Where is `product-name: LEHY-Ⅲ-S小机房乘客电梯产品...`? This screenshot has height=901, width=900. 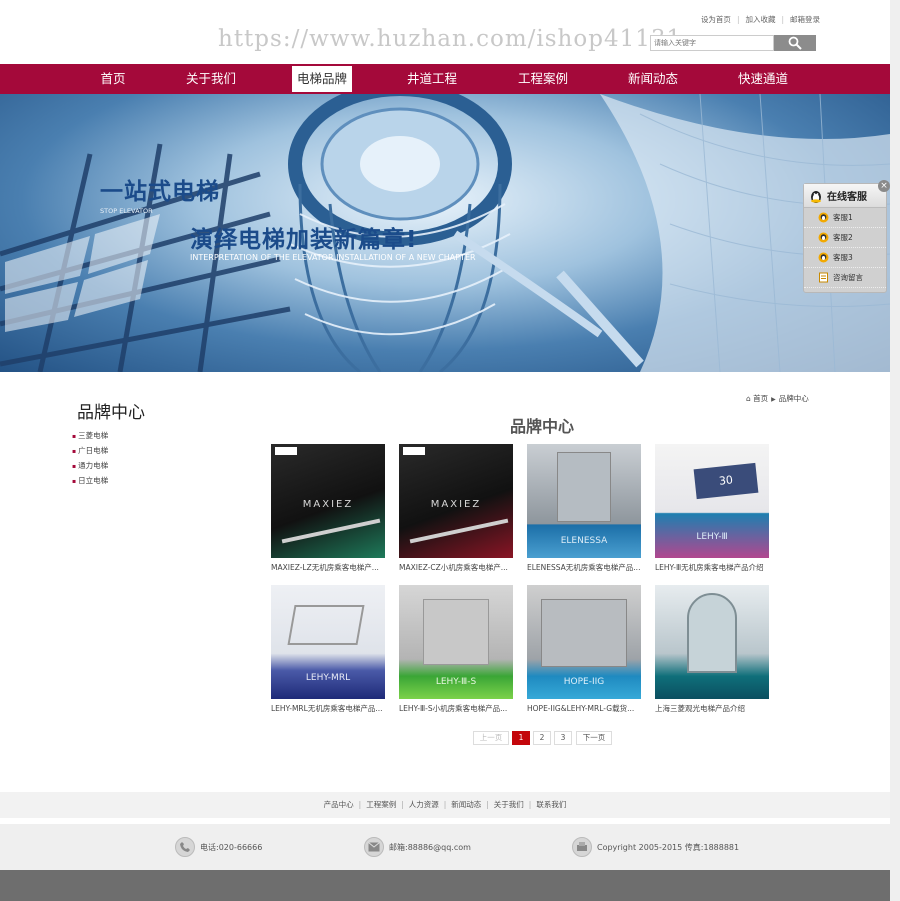 product-name: LEHY-Ⅲ-S小机房乘客电梯产品... is located at coordinates (456, 708).